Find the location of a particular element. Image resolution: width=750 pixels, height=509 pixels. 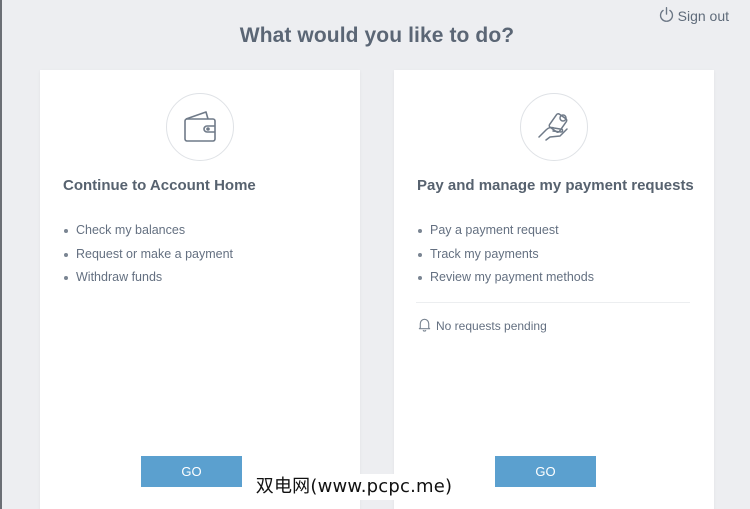

pending-status: No requests pending is located at coordinates (482, 326).